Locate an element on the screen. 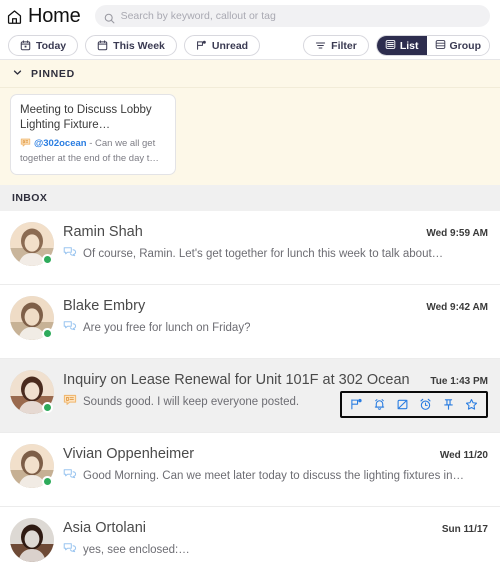 This screenshot has height=587, width=500. pin-action is located at coordinates (448, 404).